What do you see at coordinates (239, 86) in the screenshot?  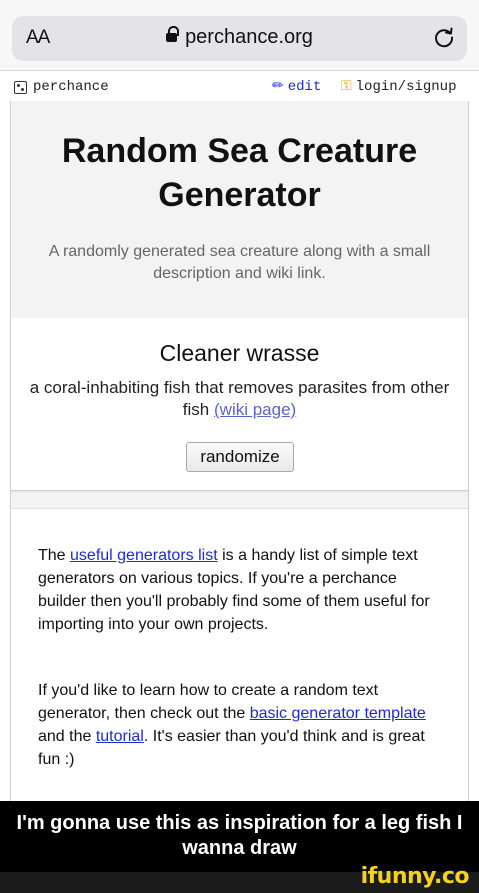 I see `perchance-topbar: perchance ✏ edit ⚿ login/signup` at bounding box center [239, 86].